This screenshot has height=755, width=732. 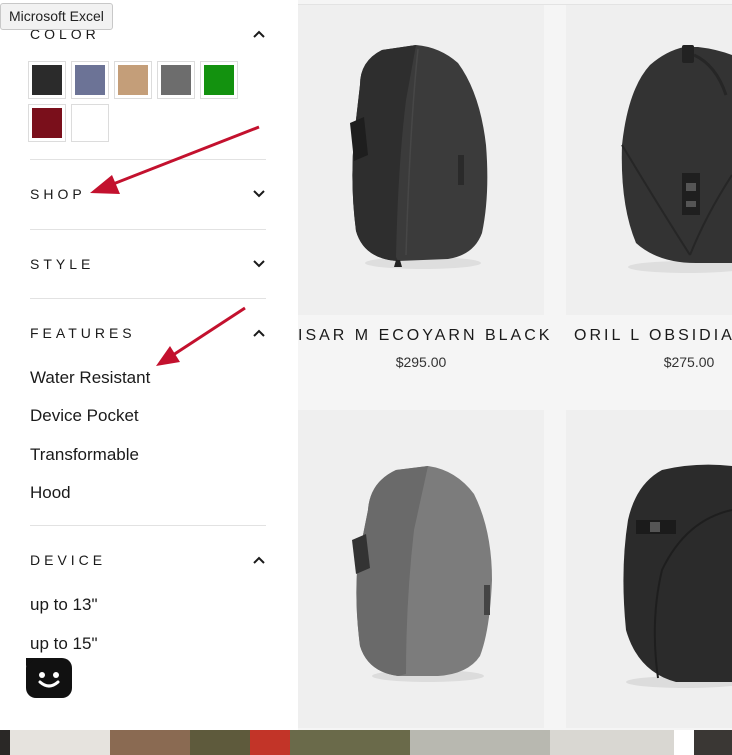 I want to click on filter-option-water-resistant: Water Resistant, so click(x=90, y=378).